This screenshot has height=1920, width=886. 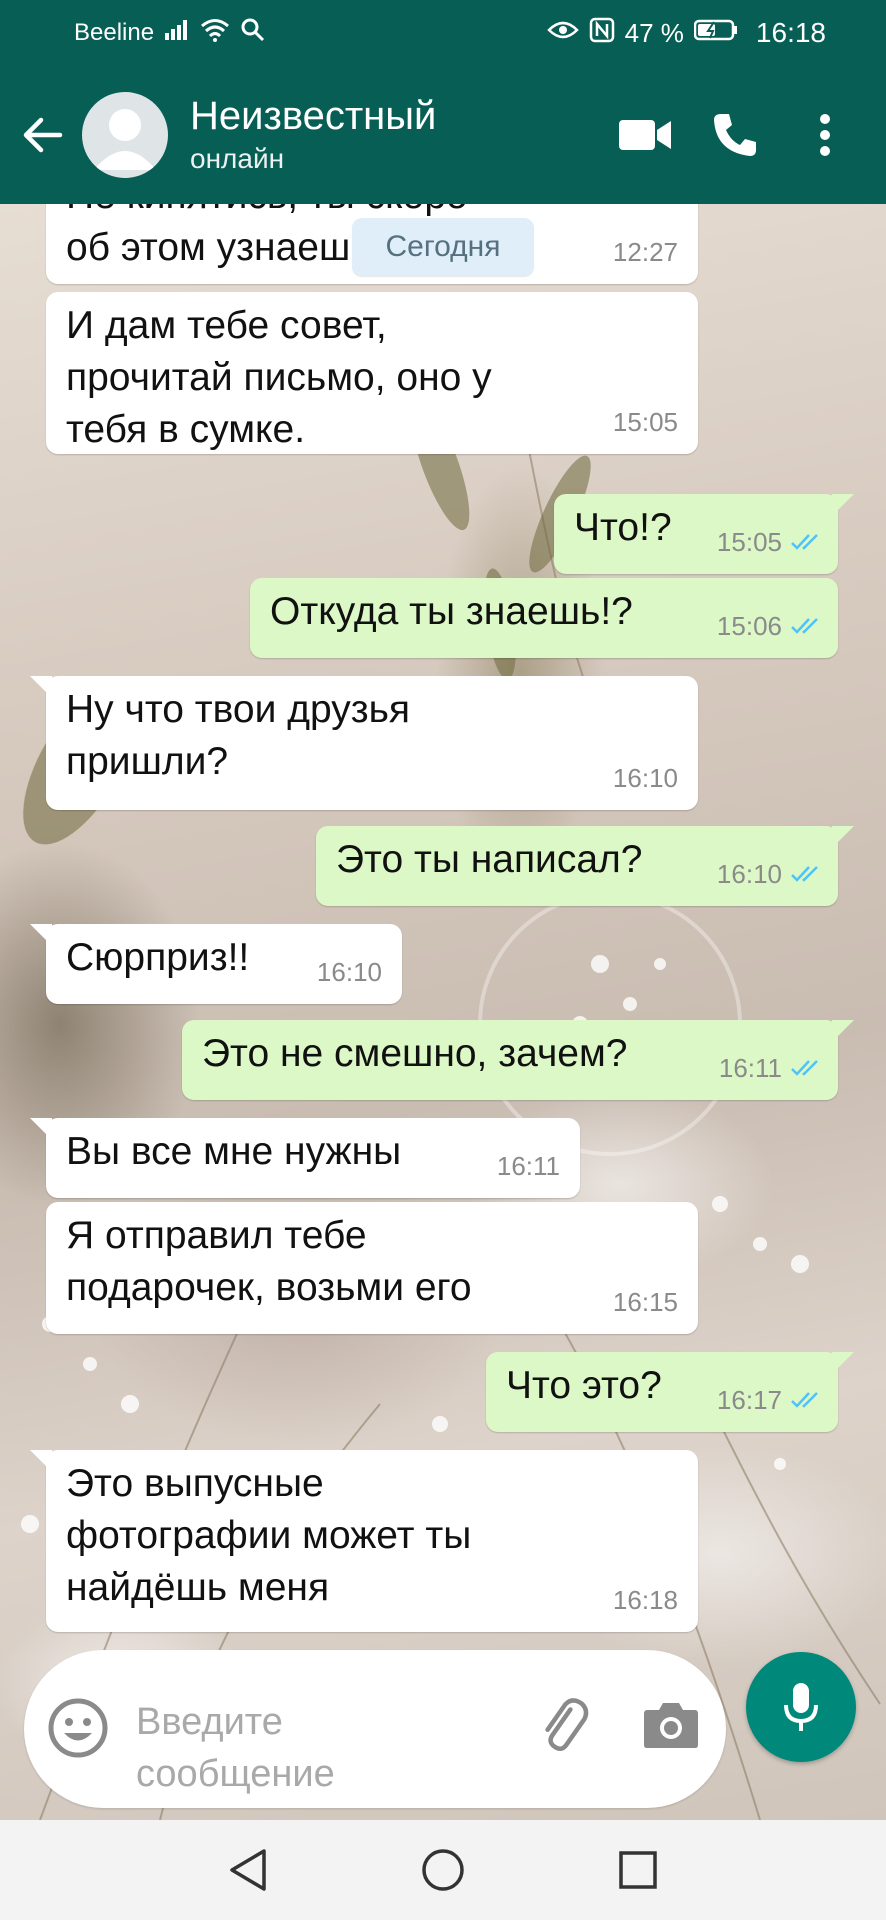 What do you see at coordinates (216, 964) in the screenshot?
I see `message-incoming: Сюрприз!! 16:10` at bounding box center [216, 964].